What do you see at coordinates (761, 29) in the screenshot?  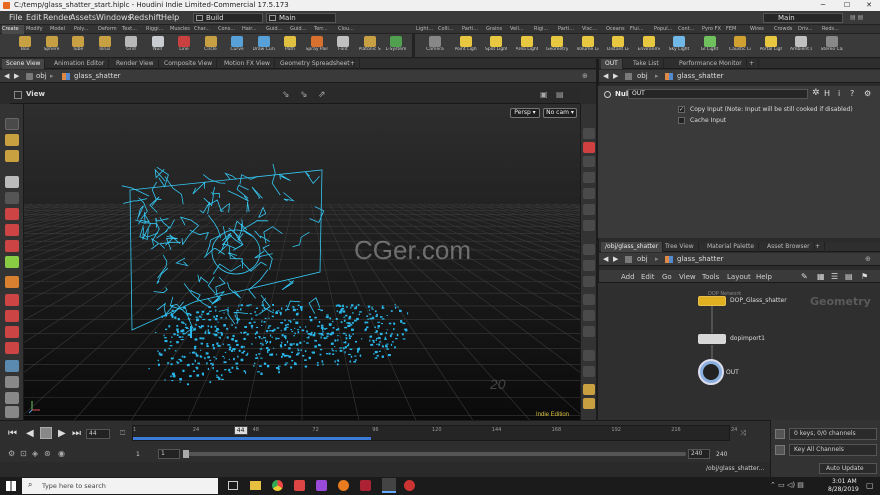 I see `shelf-tab-29: Wires` at bounding box center [761, 29].